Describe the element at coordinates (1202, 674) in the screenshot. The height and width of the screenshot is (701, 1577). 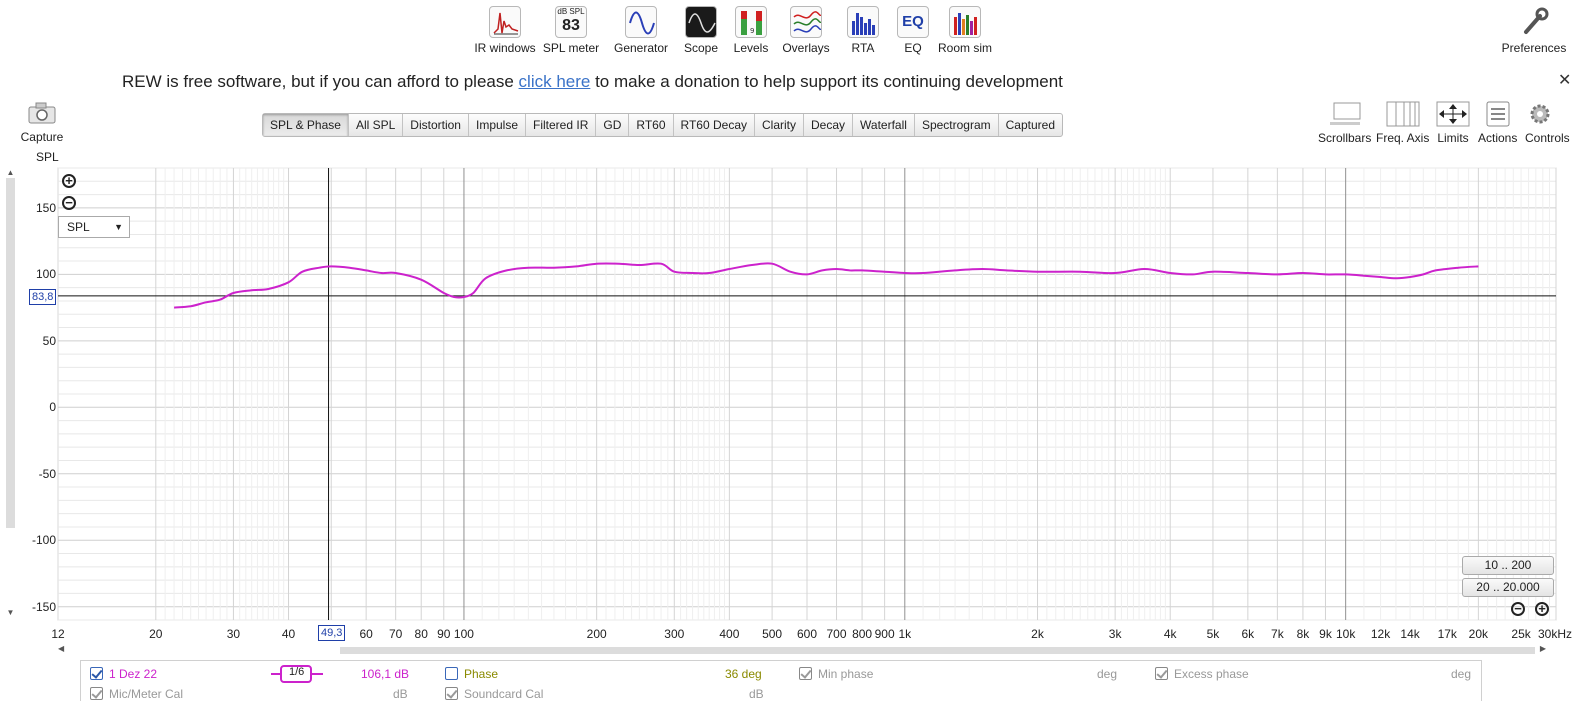
I see `excess-phase-checkbox: Excess phase` at that location.